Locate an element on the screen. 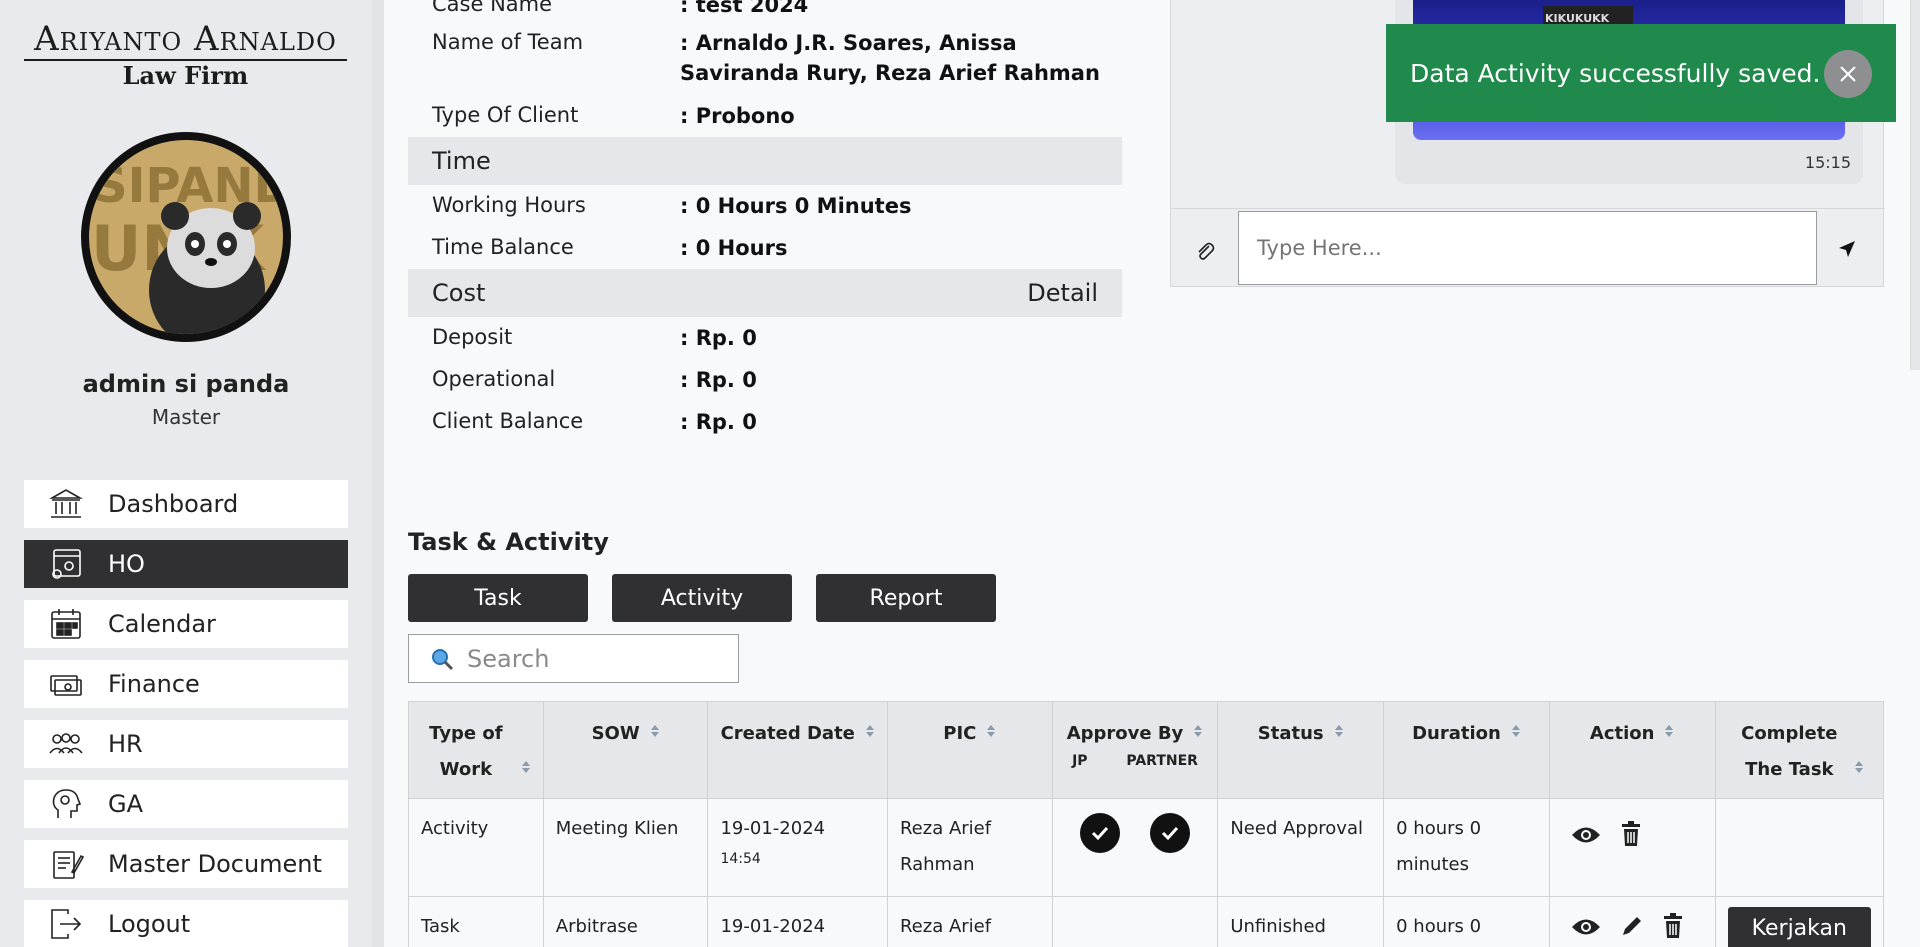  col-pic: PIC is located at coordinates (969, 750).